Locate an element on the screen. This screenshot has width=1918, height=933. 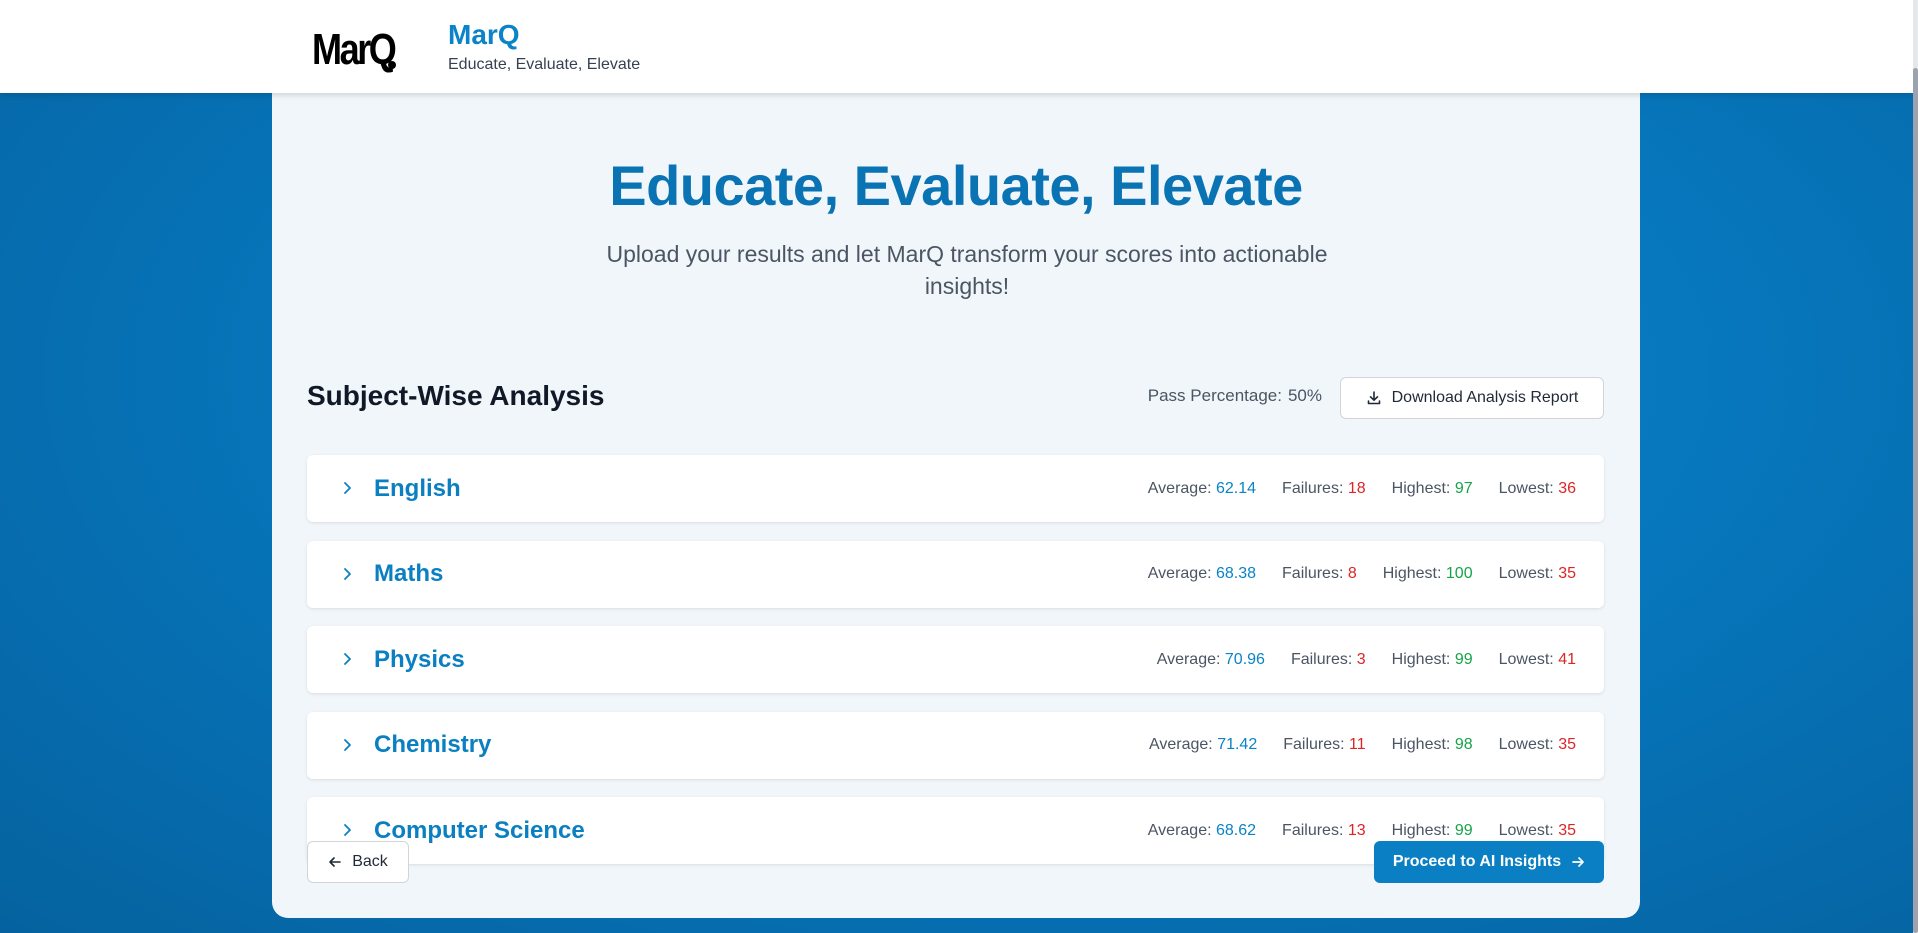
back-button: Back is located at coordinates (358, 862).